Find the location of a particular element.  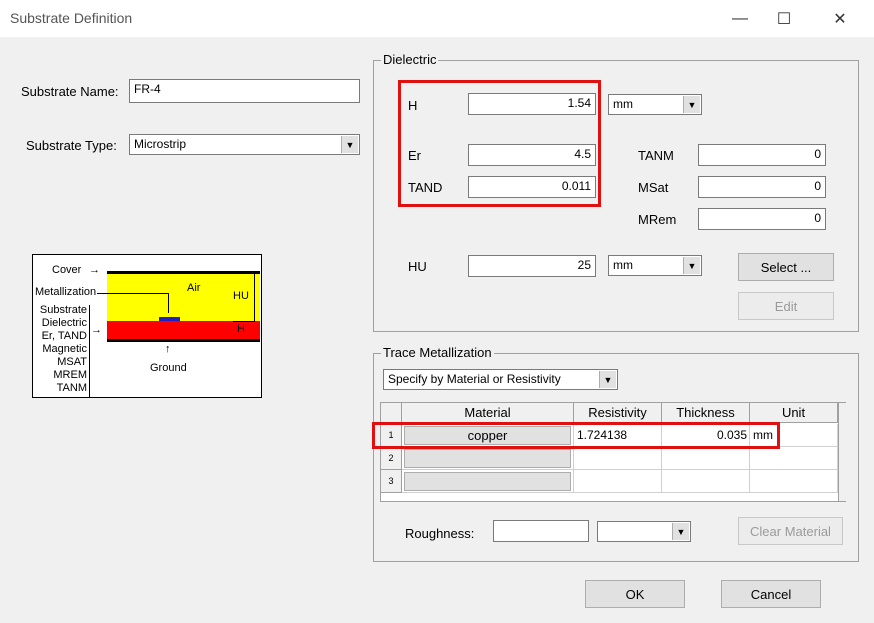

maximize-icon: ☐ is located at coordinates (784, 19).